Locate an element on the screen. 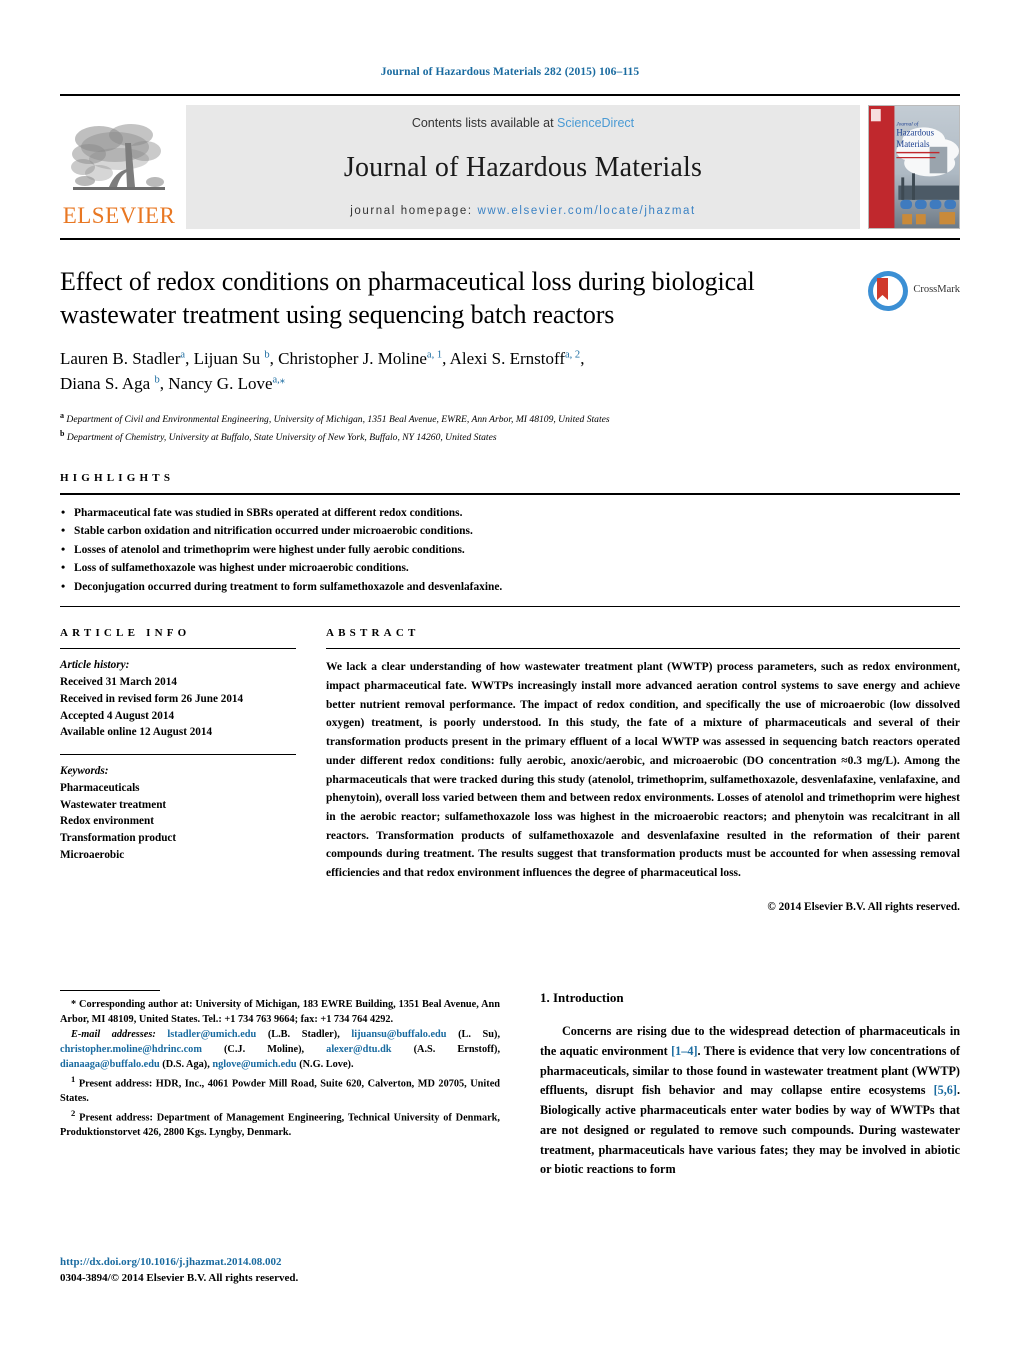 Image resolution: width=1020 pixels, height=1351 pixels. email-owner: (A.S. Ernstoff) is located at coordinates (455, 1049).